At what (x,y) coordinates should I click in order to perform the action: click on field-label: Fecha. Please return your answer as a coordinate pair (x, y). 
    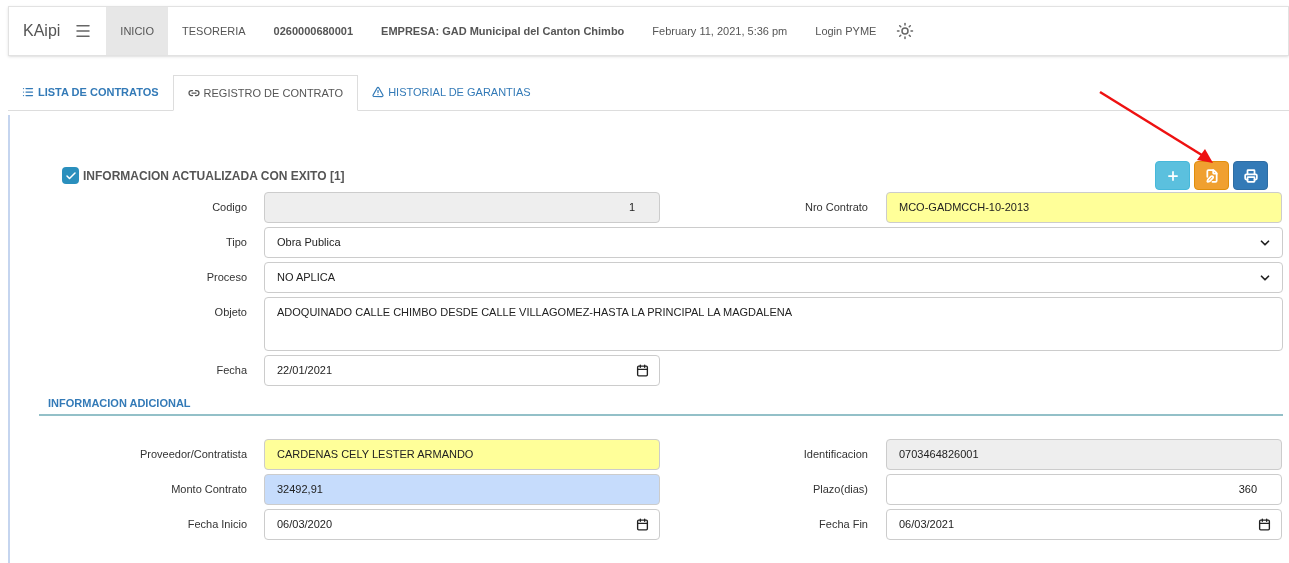
    Looking at the image, I should click on (231, 370).